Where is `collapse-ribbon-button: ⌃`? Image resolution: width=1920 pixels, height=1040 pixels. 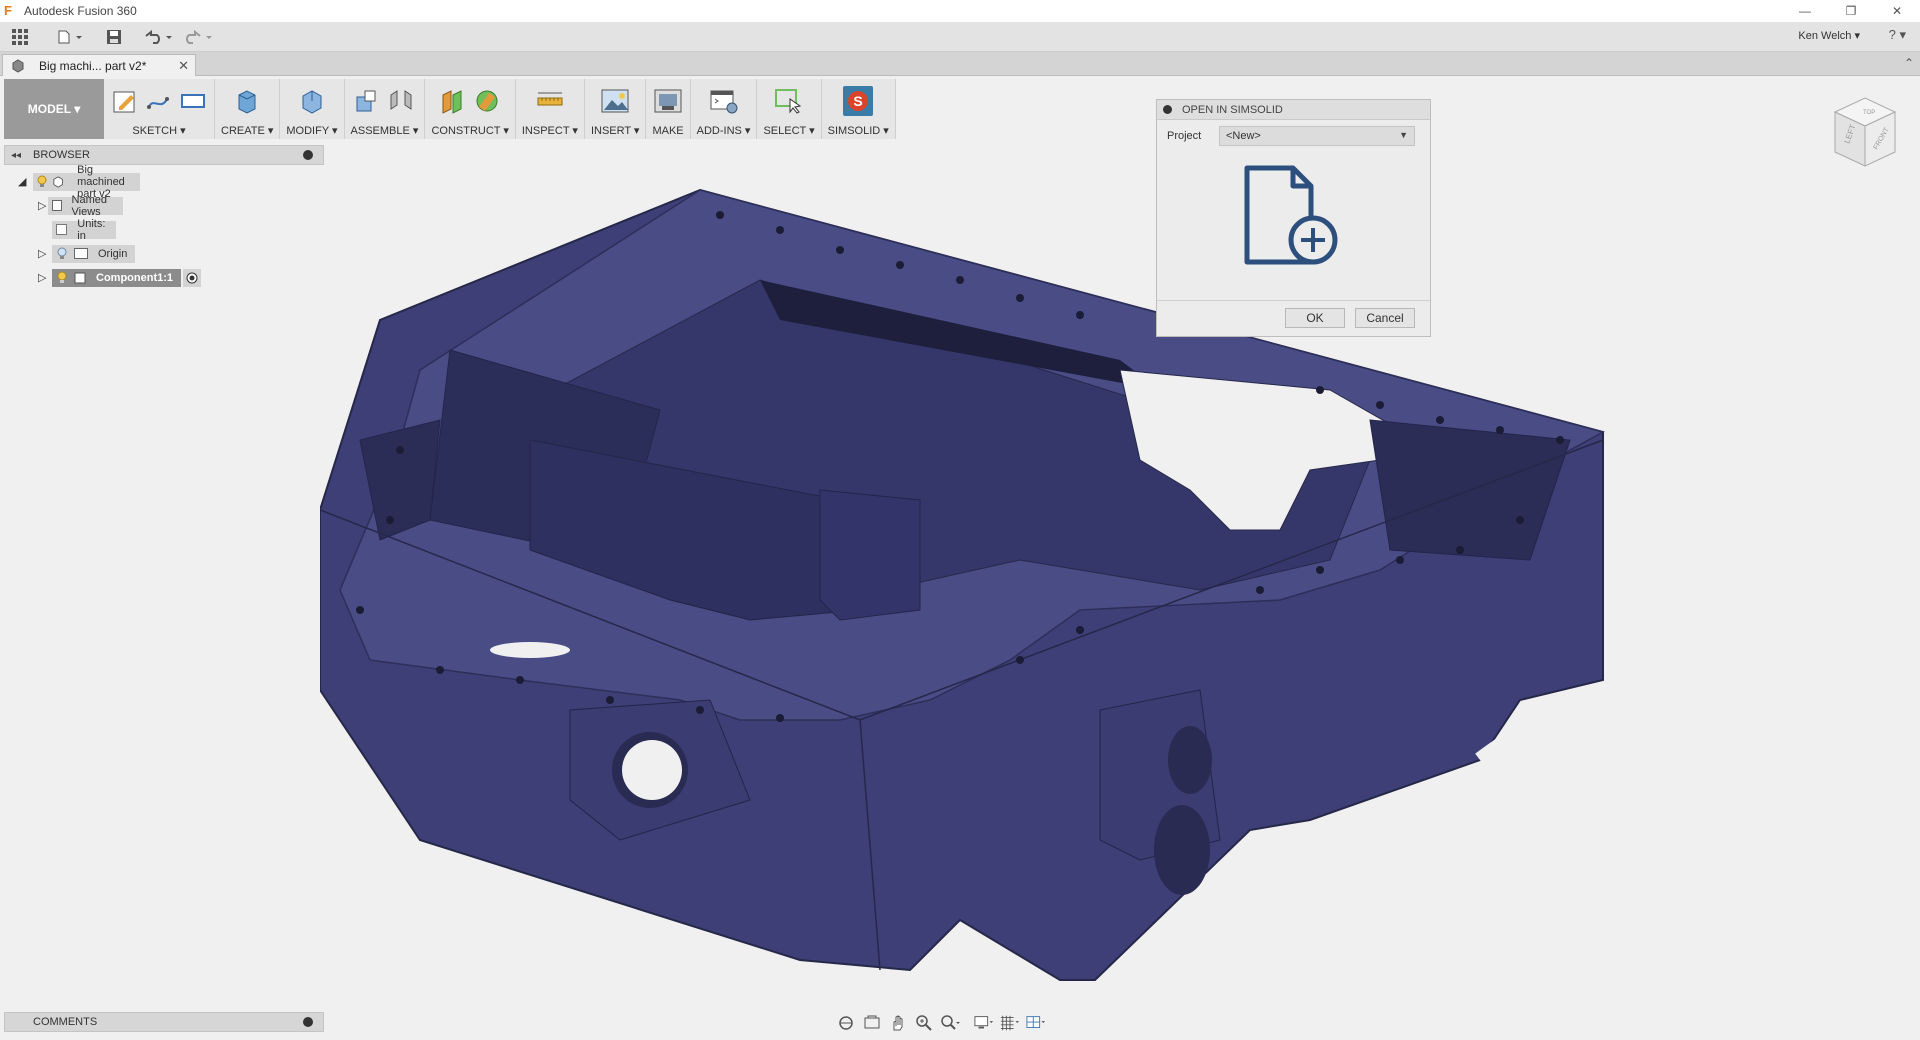
collapse-ribbon-button: ⌃ is located at coordinates (1909, 63).